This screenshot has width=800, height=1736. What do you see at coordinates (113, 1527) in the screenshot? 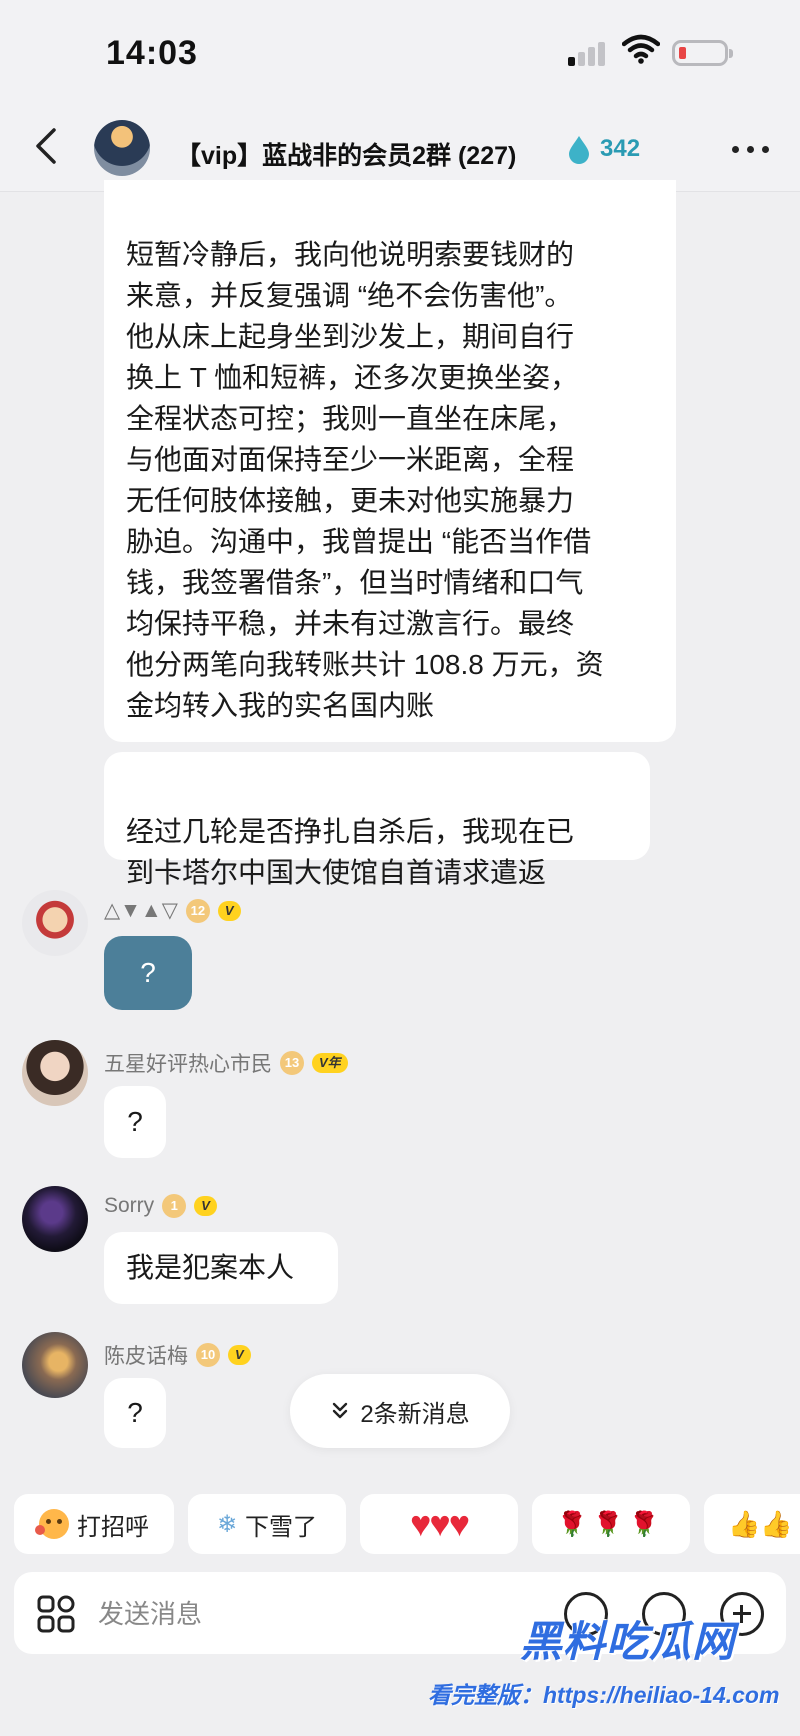
I see `chip-label: 打招呼` at bounding box center [113, 1527].